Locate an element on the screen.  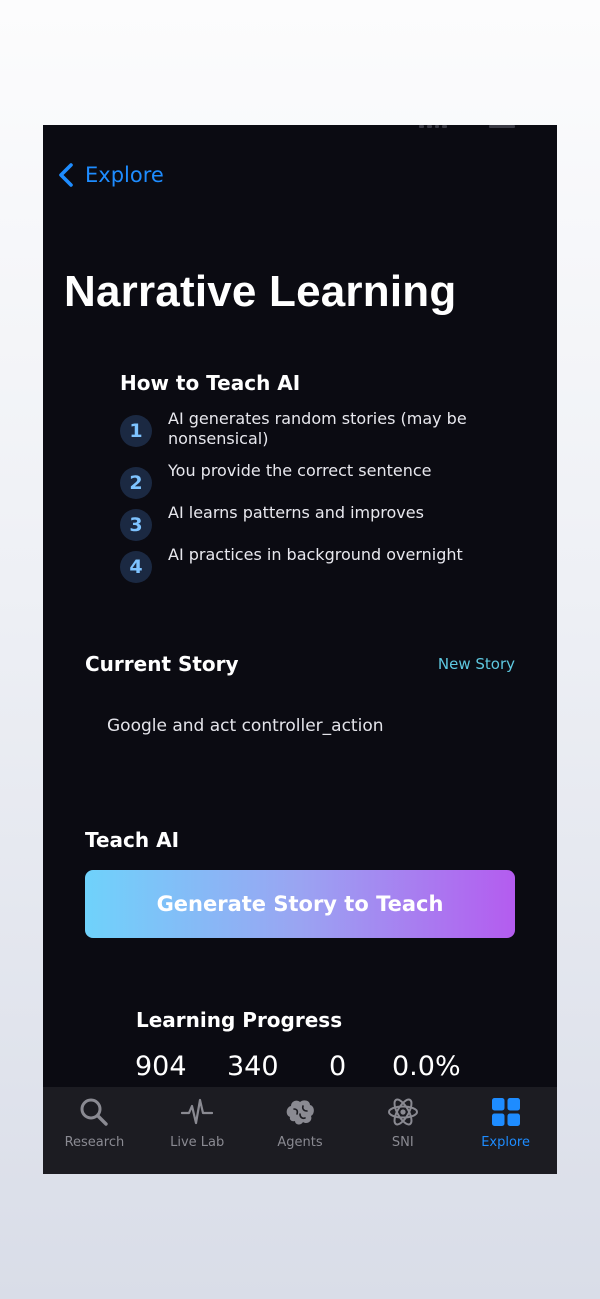
atom-icon is located at coordinates (402, 1112).